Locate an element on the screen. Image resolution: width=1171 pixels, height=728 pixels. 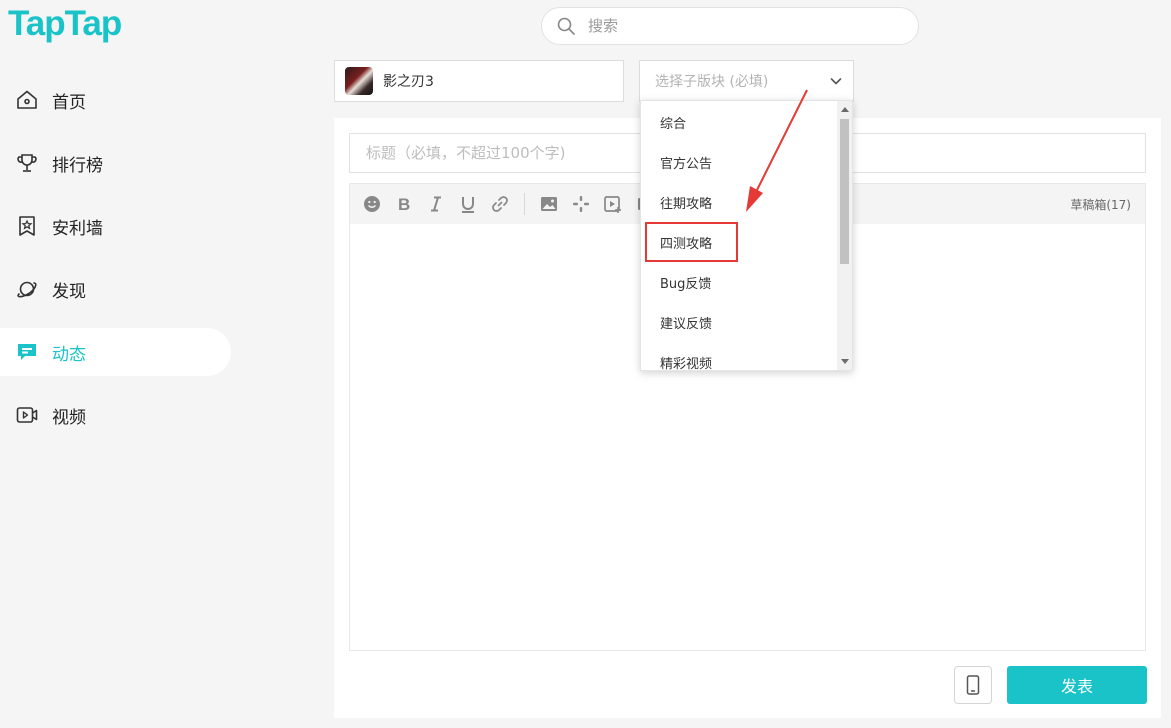
sidebar-item-discover: 发现 is located at coordinates (115, 289).